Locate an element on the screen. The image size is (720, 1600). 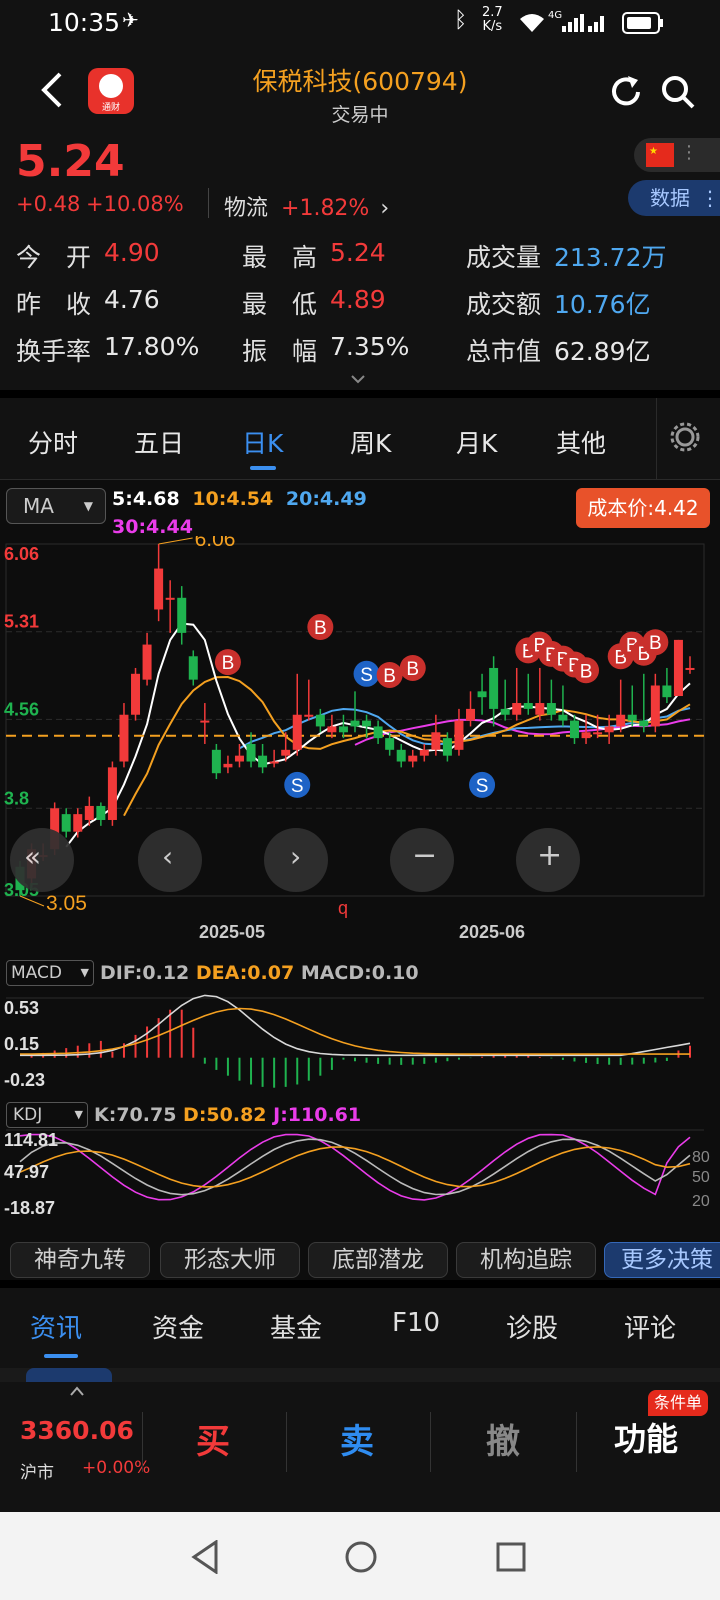
feature-pill: 更多决策 is located at coordinates (662, 1260).